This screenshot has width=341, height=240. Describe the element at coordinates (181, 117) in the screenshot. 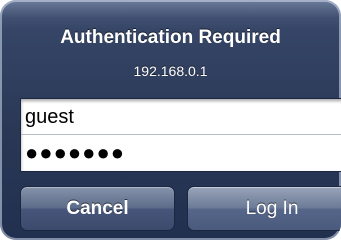

I see `username-field` at that location.